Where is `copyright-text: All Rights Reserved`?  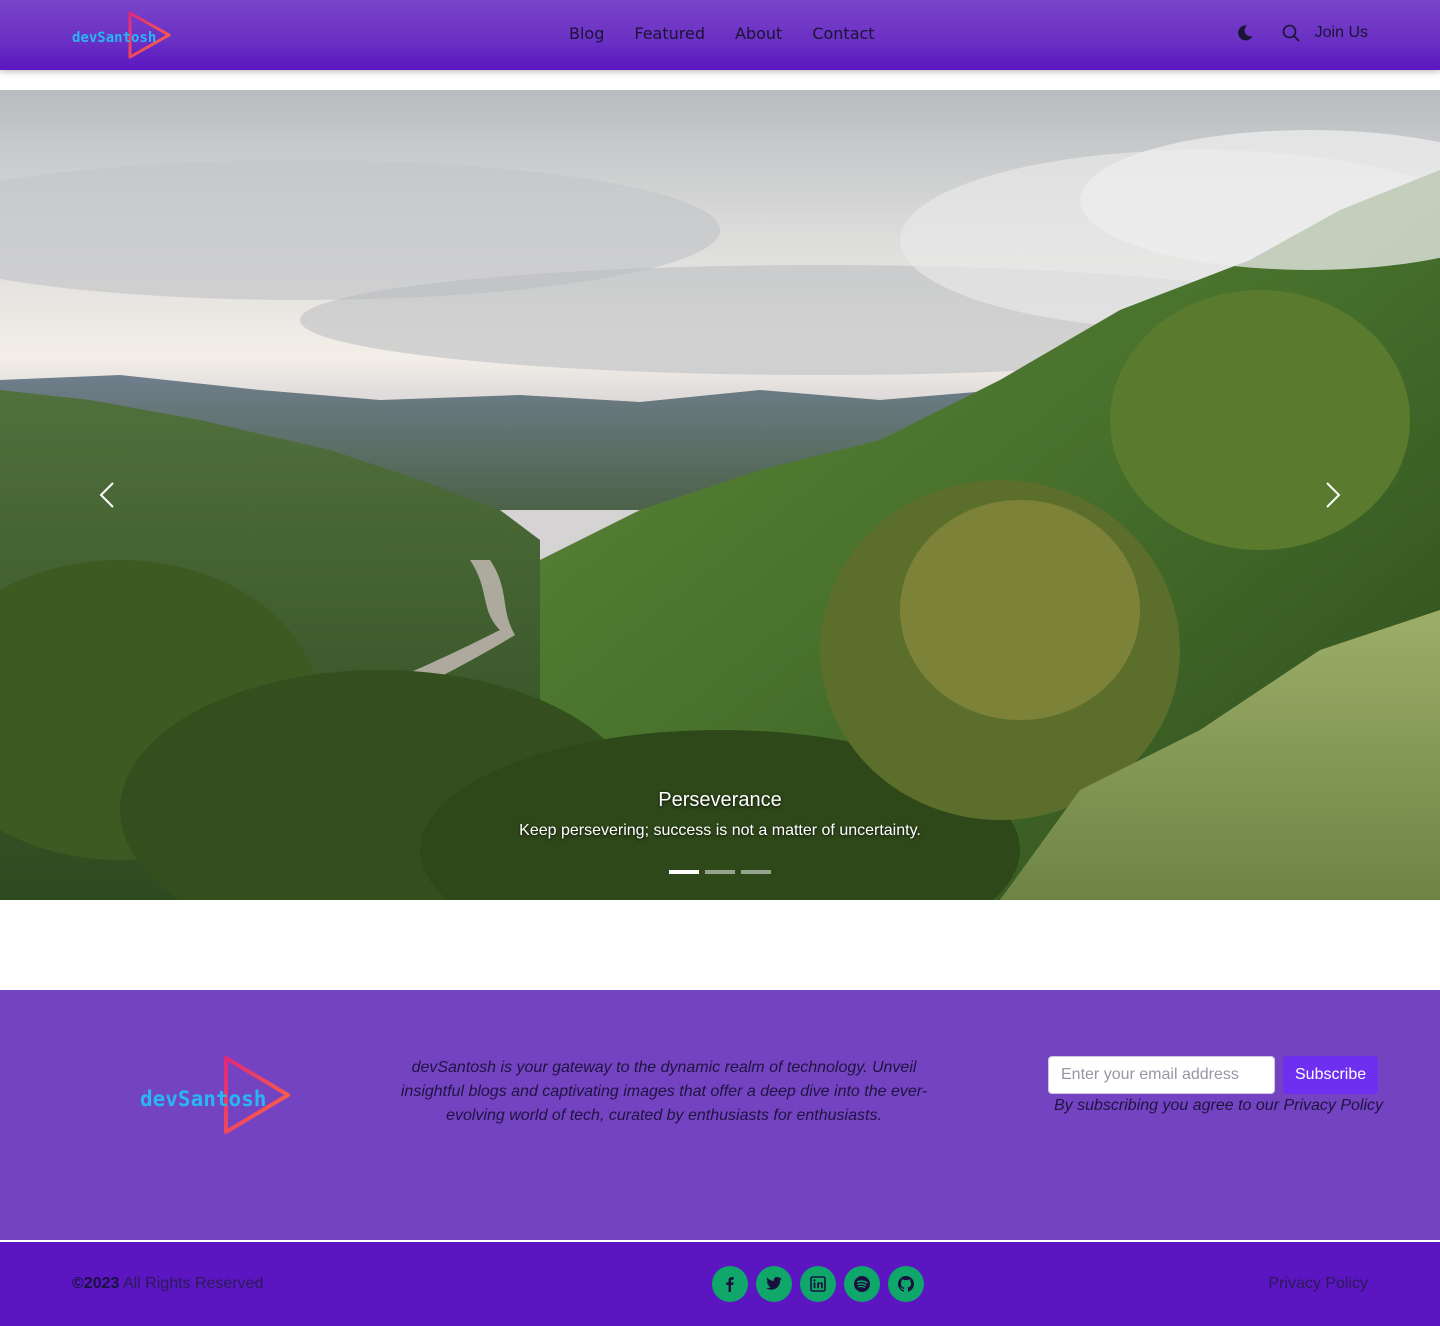 copyright-text: All Rights Reserved is located at coordinates (191, 1283).